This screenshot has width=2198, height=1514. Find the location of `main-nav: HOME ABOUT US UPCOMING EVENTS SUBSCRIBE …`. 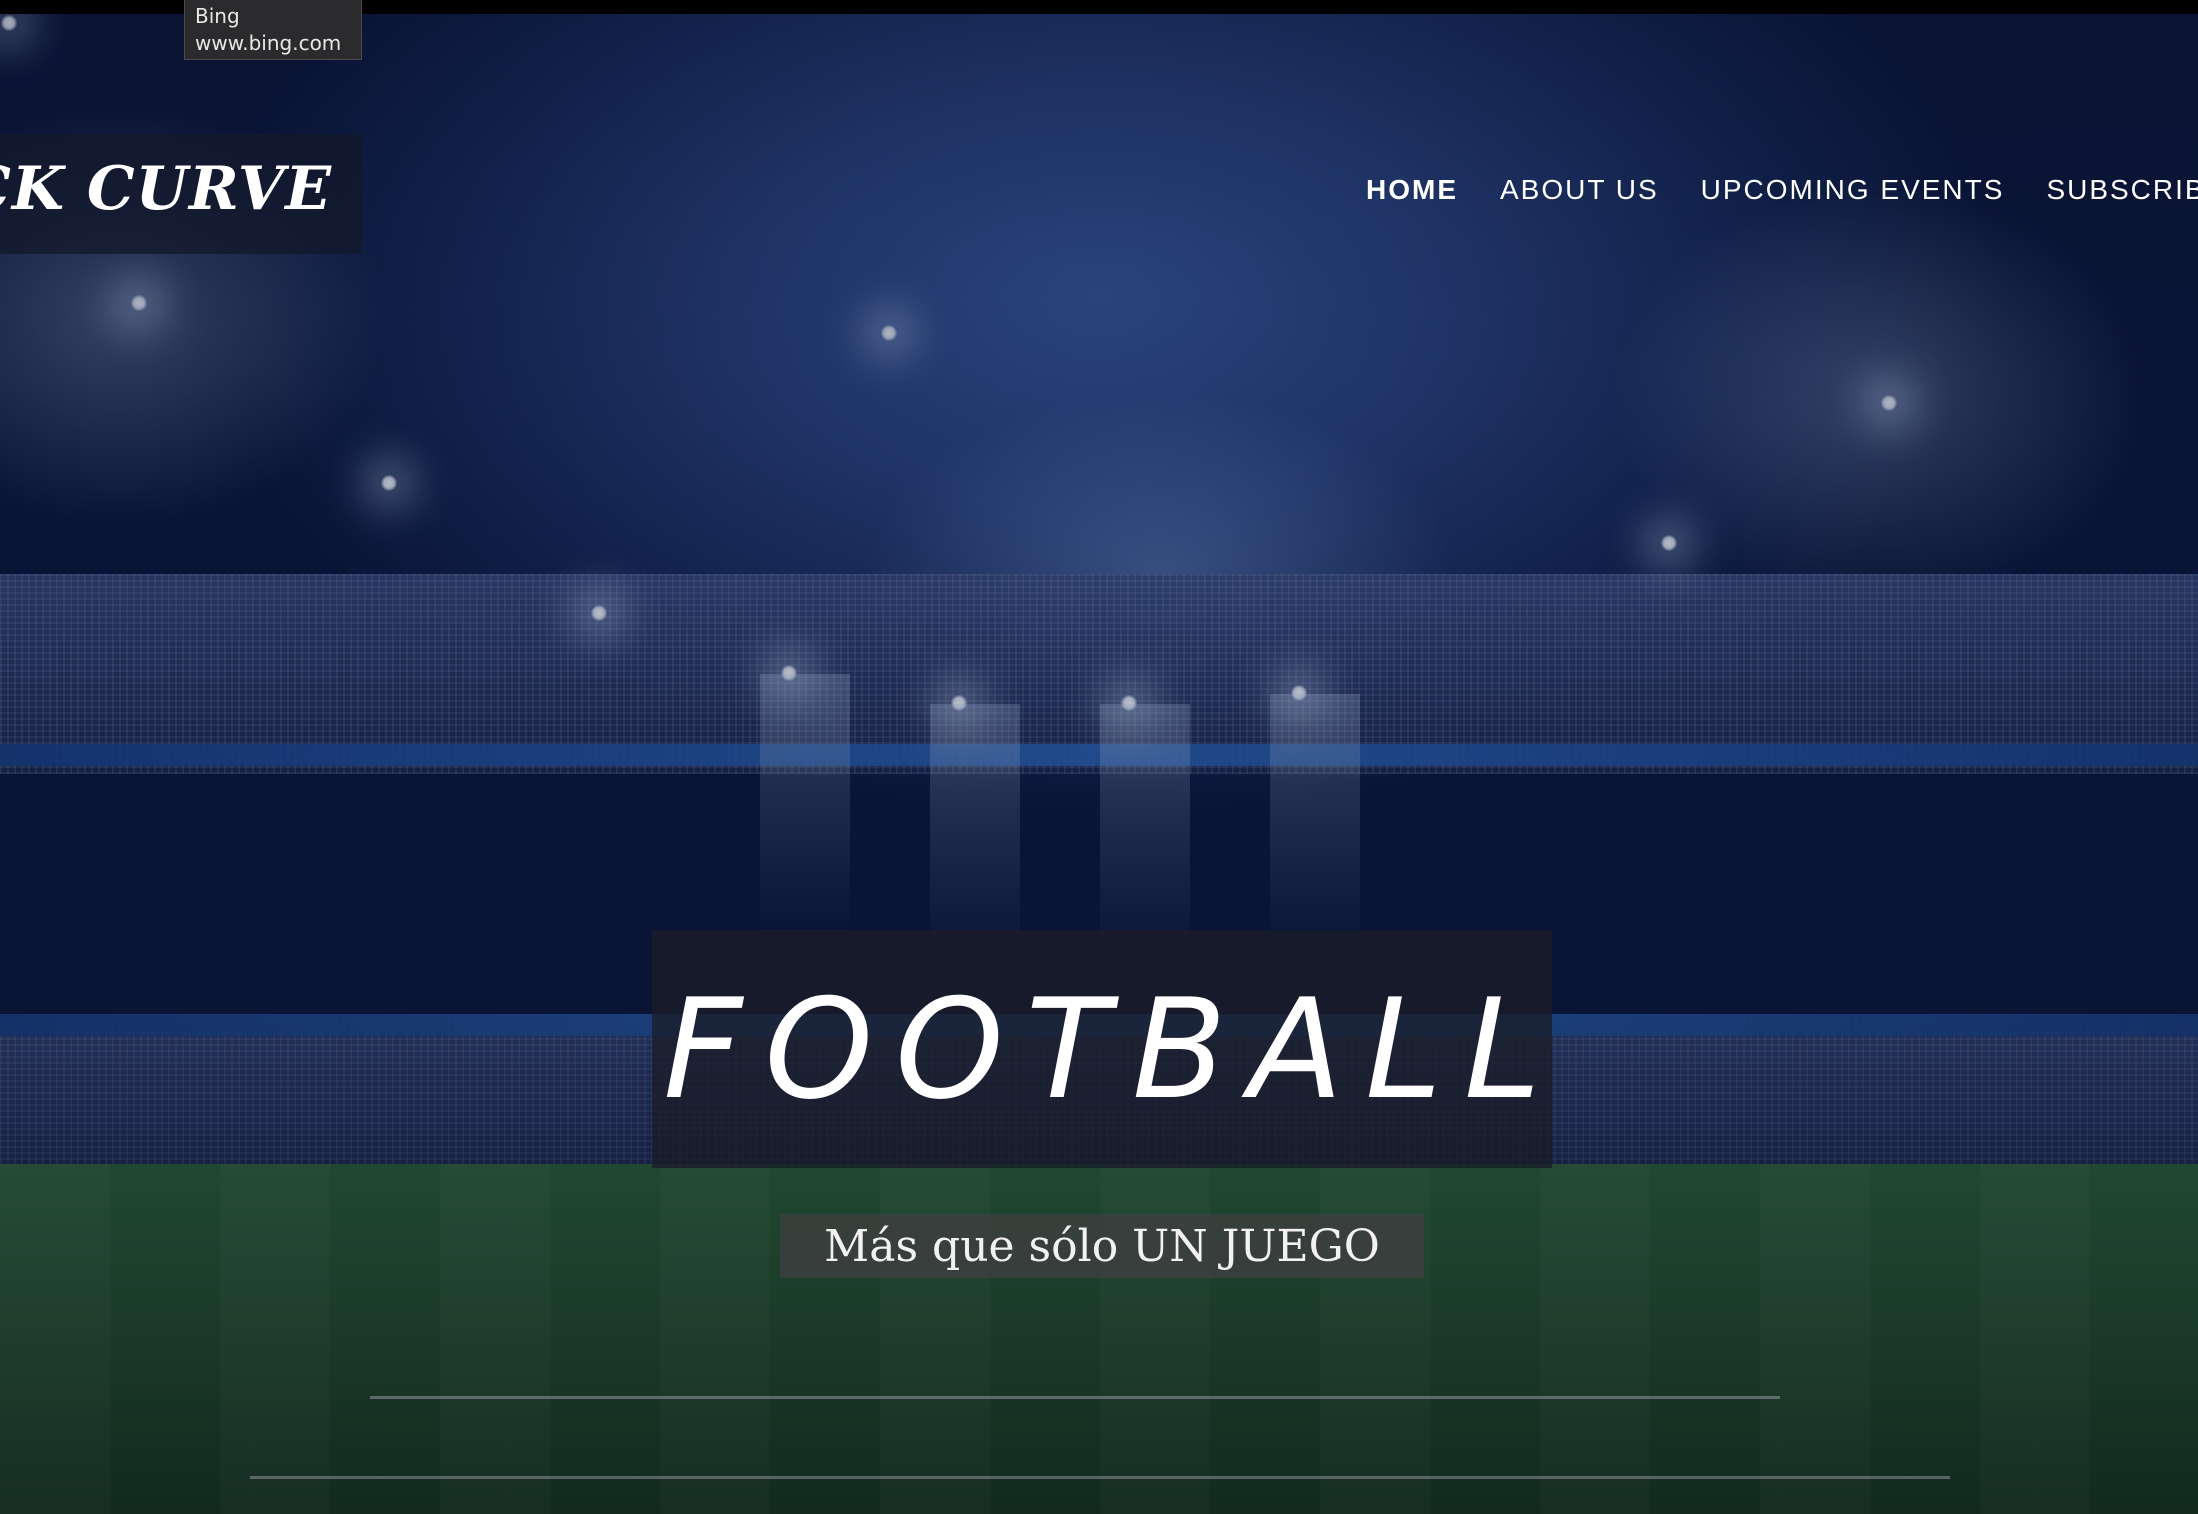

main-nav: HOME ABOUT US UPCOMING EVENTS SUBSCRIBE … is located at coordinates (1782, 190).